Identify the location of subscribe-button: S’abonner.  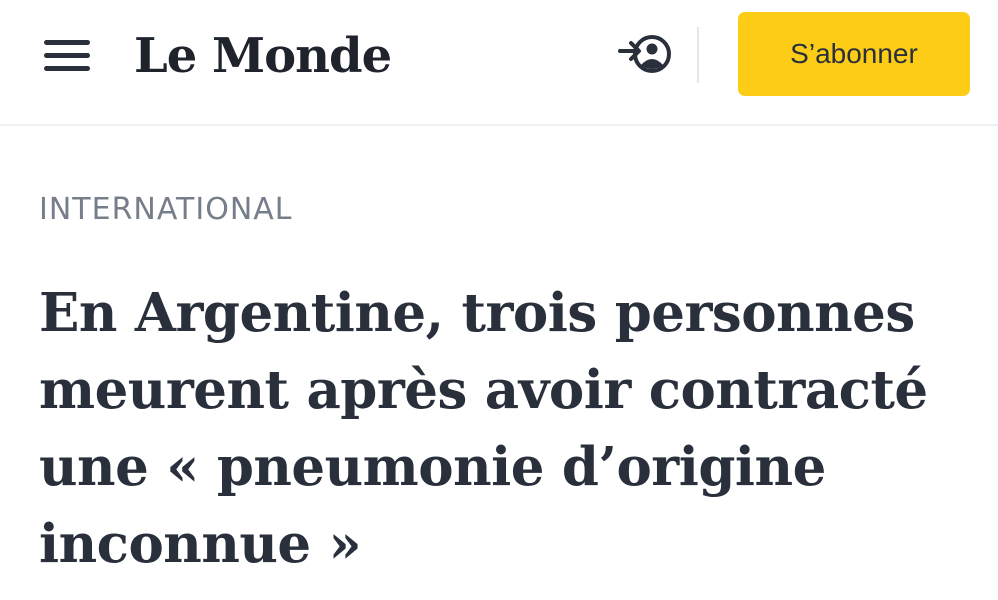
(854, 54).